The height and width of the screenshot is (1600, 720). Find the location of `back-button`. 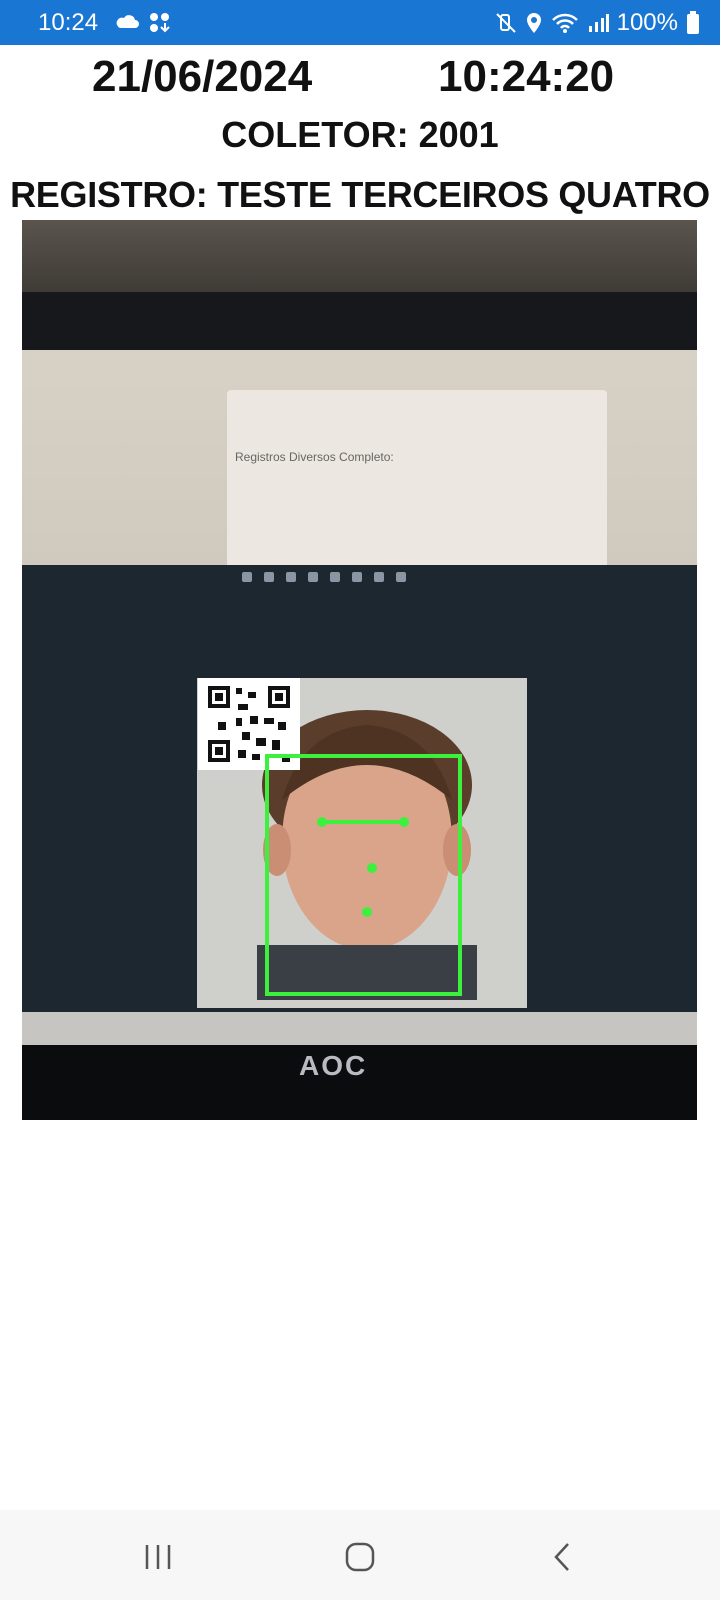

back-button is located at coordinates (562, 1557).